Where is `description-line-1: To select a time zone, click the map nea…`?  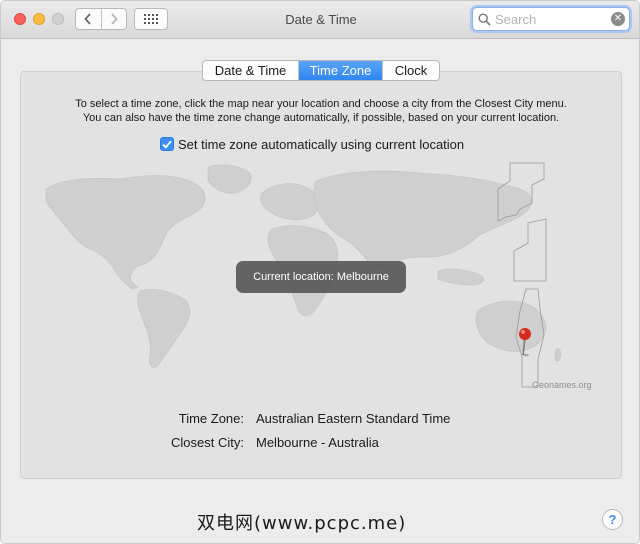
description-line-1: To select a time zone, click the map nea… is located at coordinates (321, 104).